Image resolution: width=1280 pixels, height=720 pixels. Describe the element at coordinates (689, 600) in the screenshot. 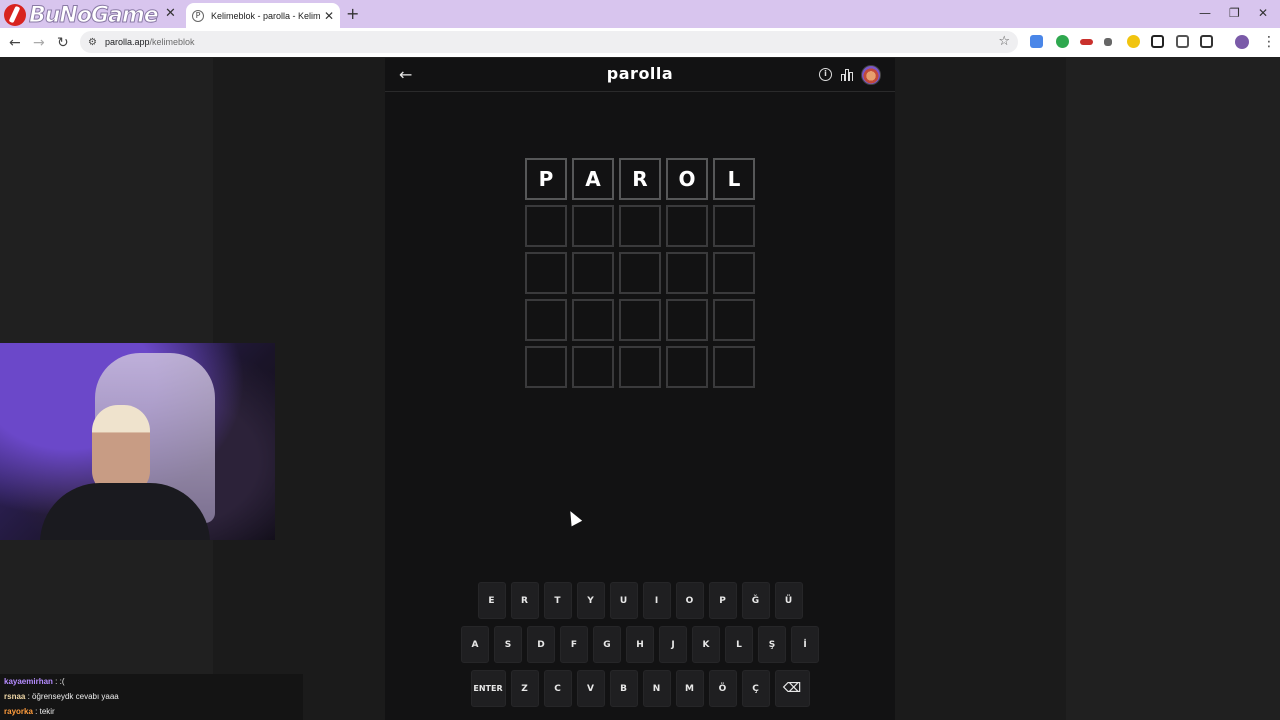

I see `key-o: O` at that location.